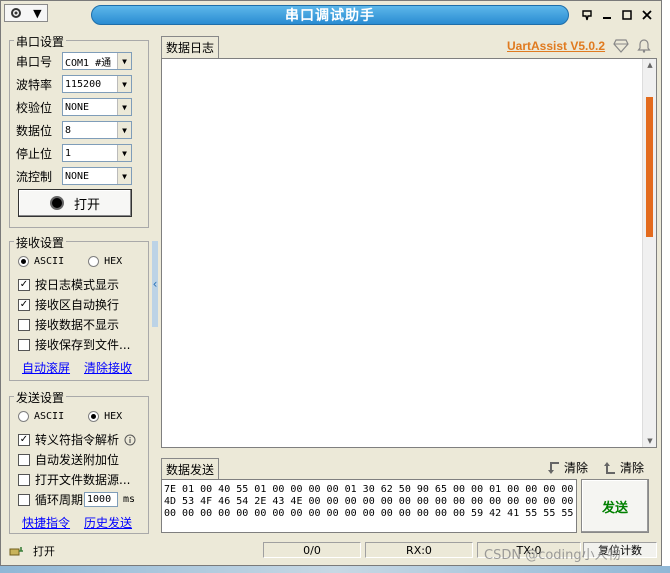  Describe the element at coordinates (129, 499) in the screenshot. I see `cycle-unit: ms` at that location.